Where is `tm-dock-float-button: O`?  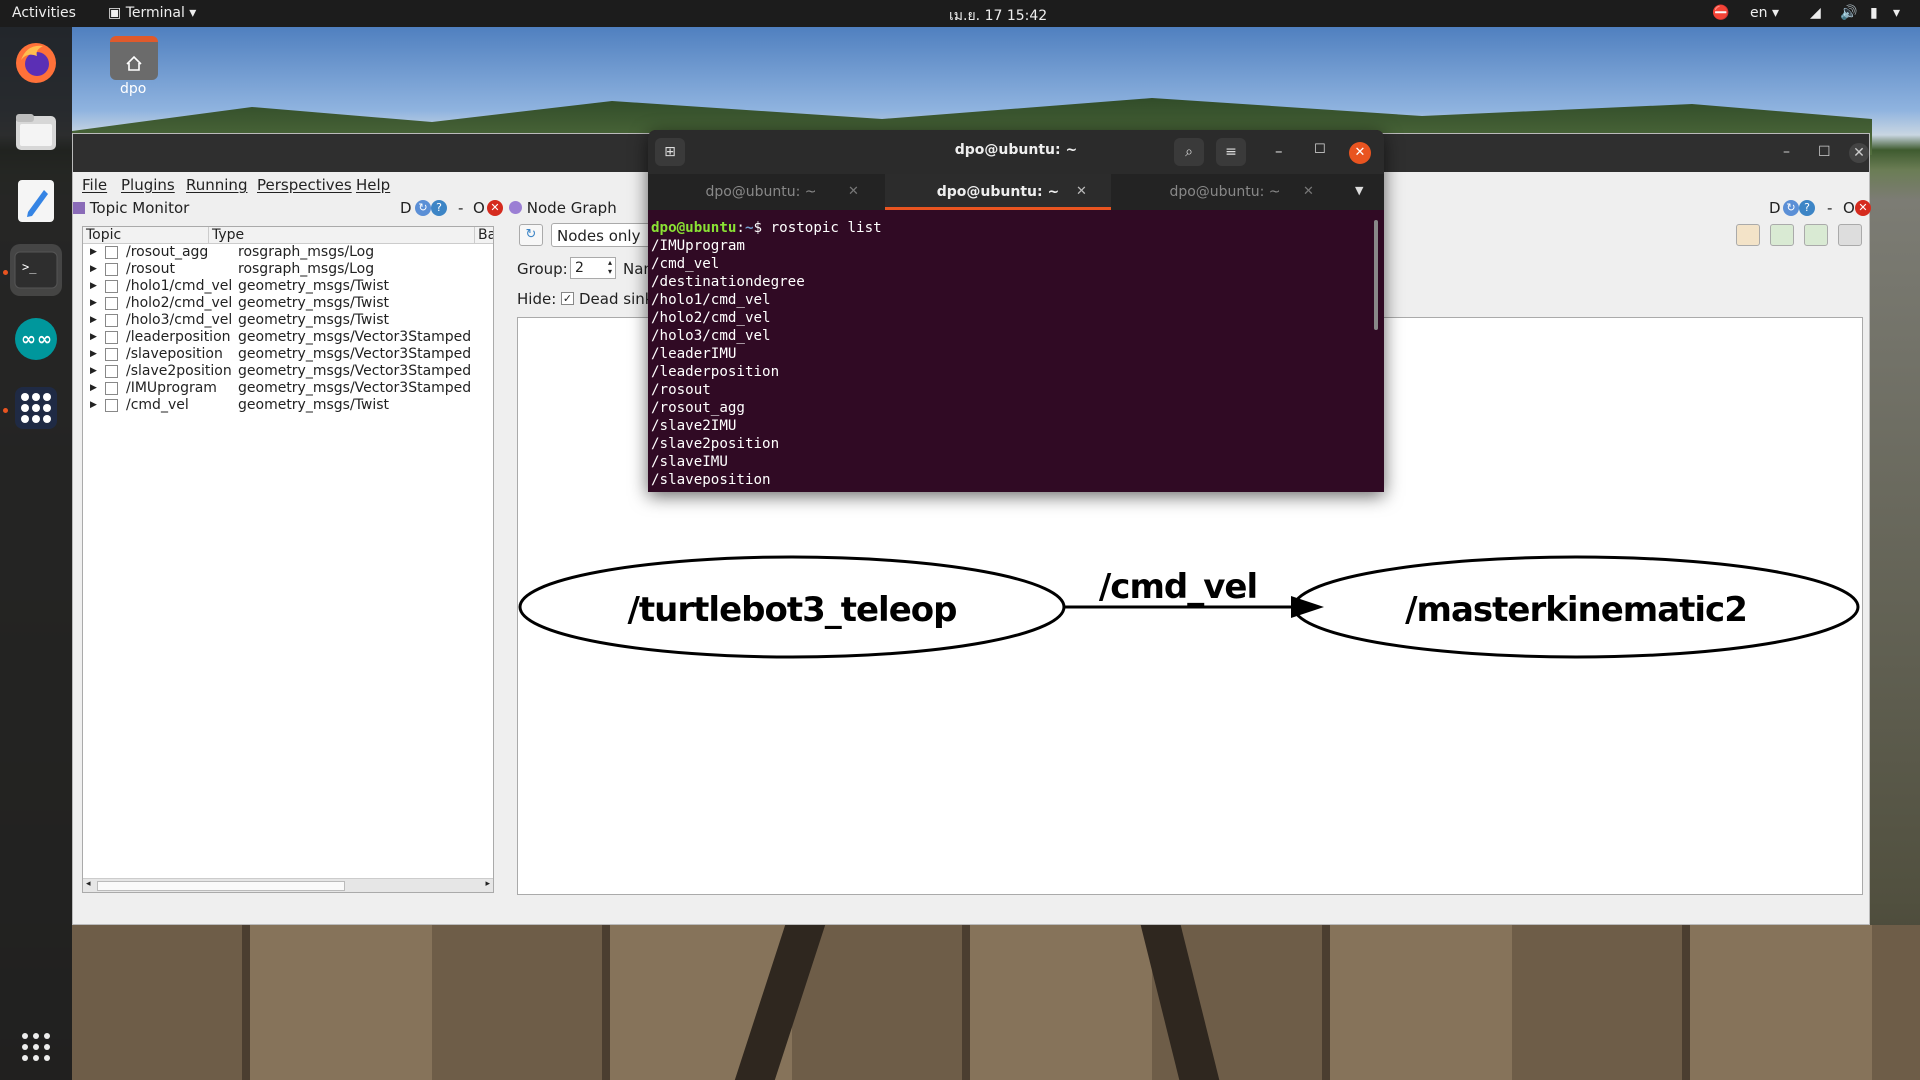 tm-dock-float-button: O is located at coordinates (479, 208).